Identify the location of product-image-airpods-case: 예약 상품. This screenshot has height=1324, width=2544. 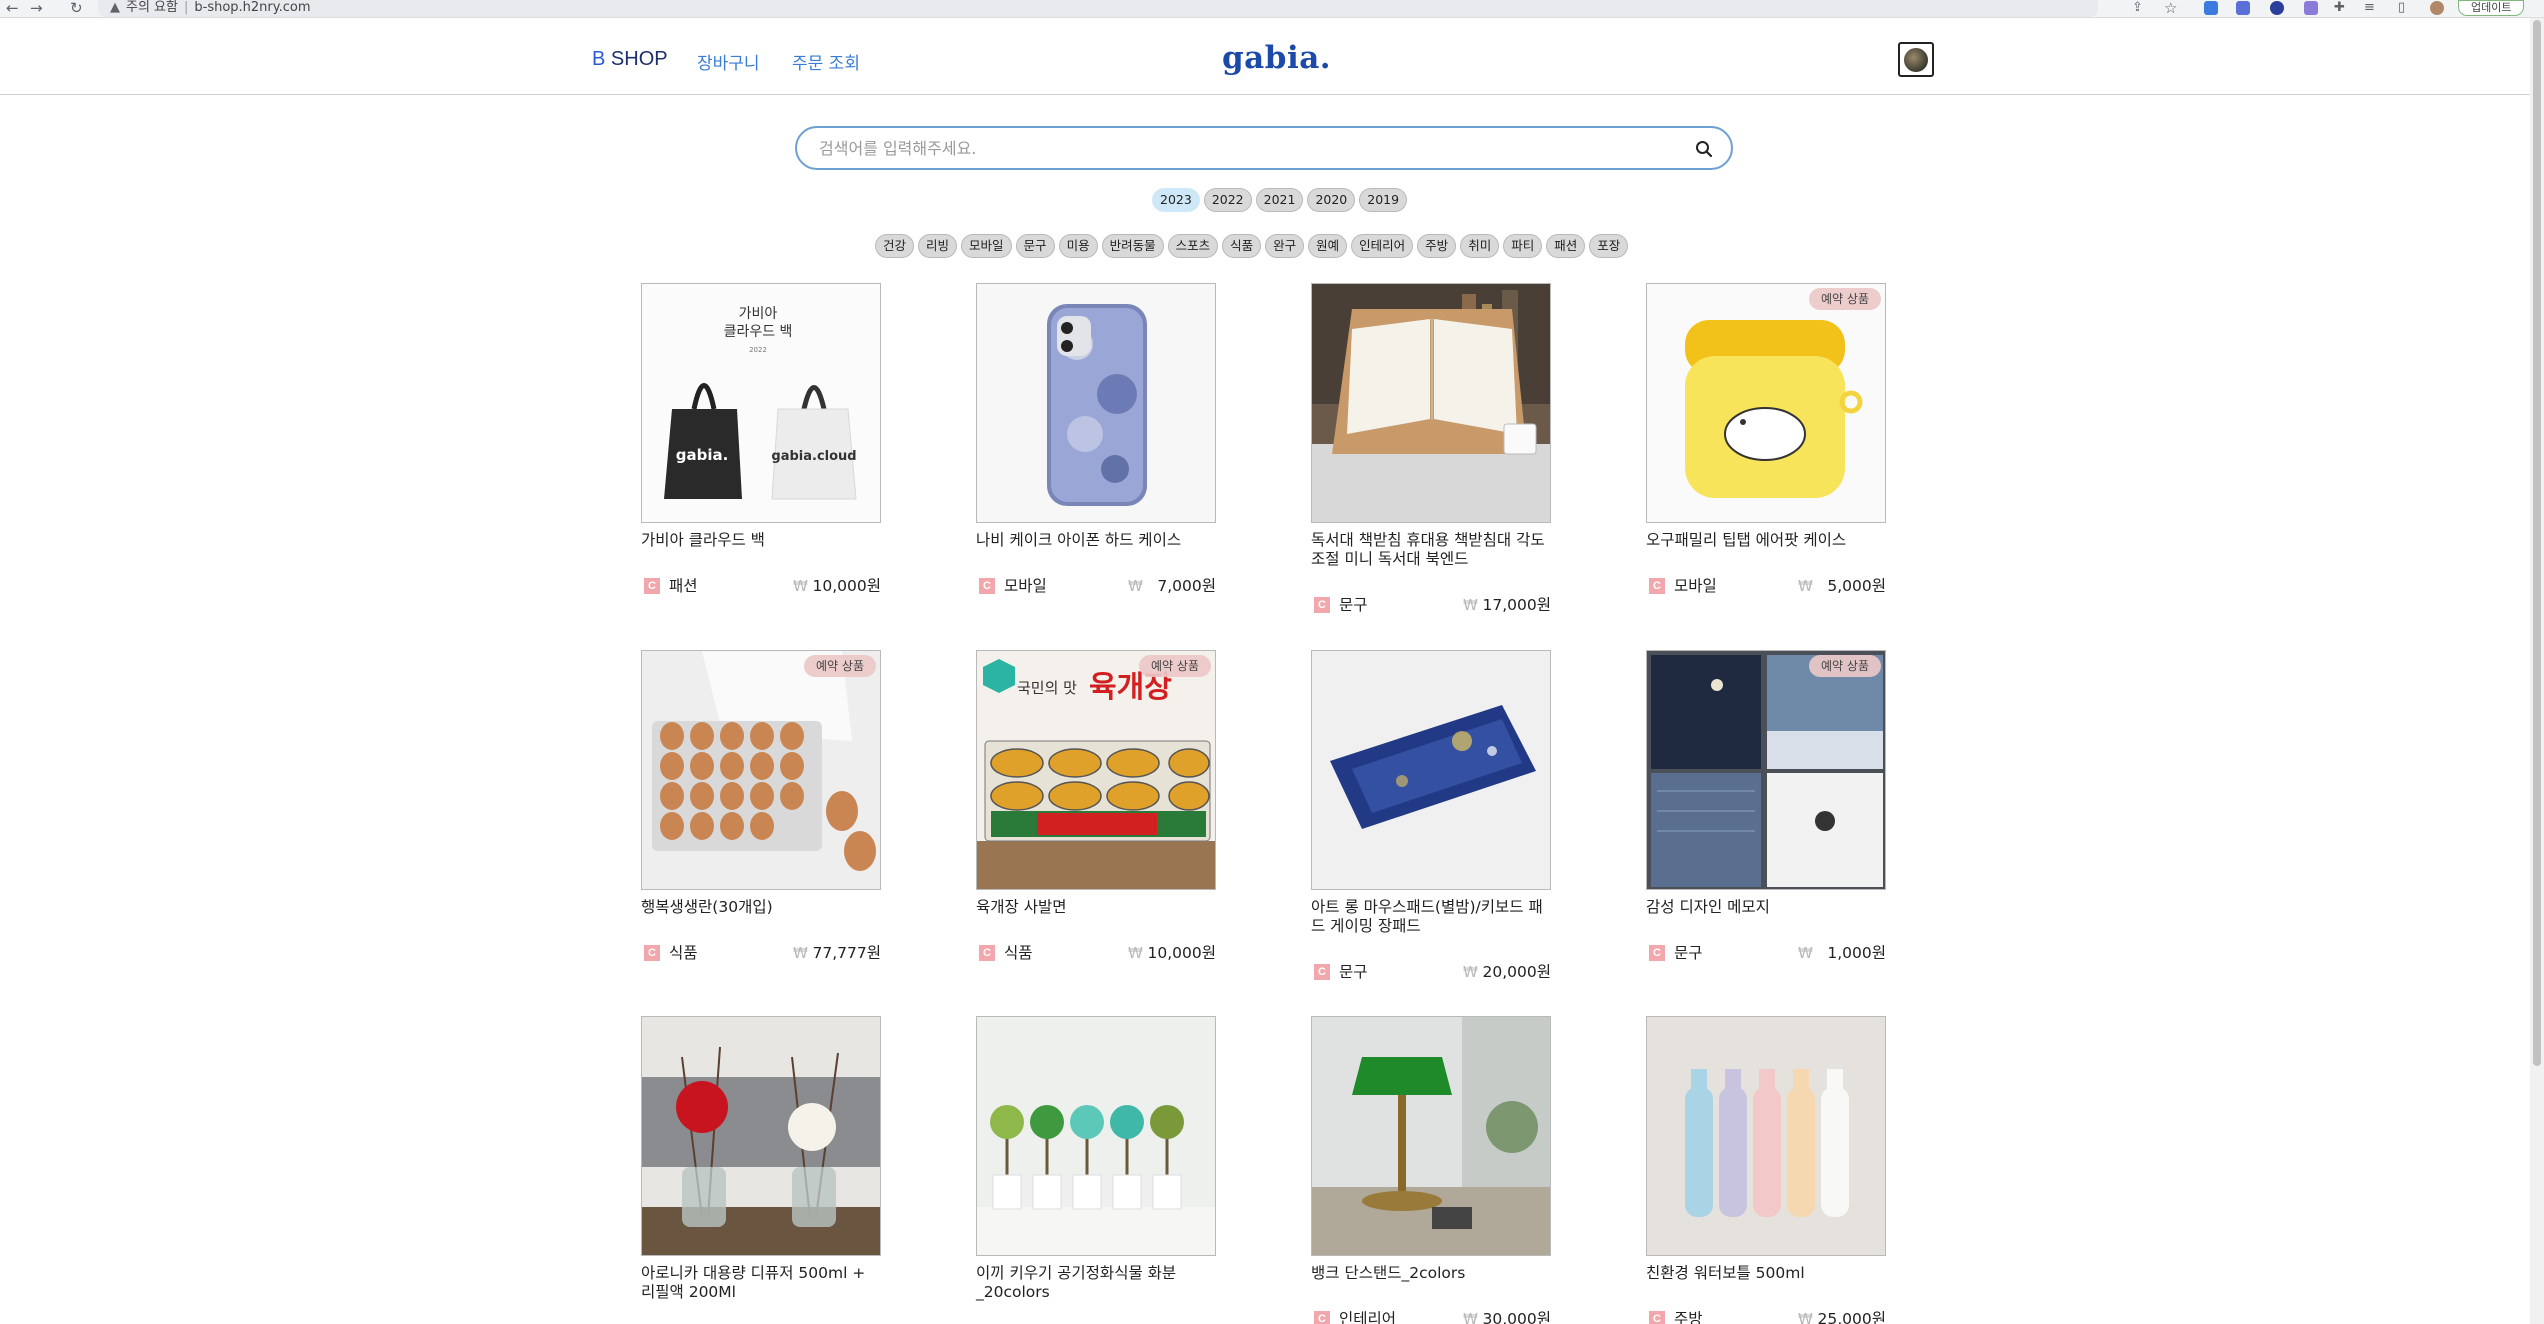
(1766, 403).